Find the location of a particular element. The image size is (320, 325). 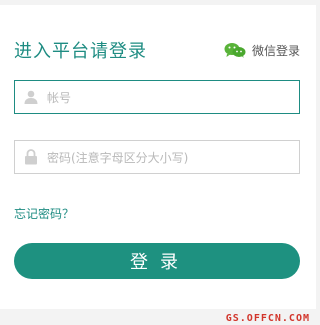

page-title: 进入平台请登录 is located at coordinates (80, 51).